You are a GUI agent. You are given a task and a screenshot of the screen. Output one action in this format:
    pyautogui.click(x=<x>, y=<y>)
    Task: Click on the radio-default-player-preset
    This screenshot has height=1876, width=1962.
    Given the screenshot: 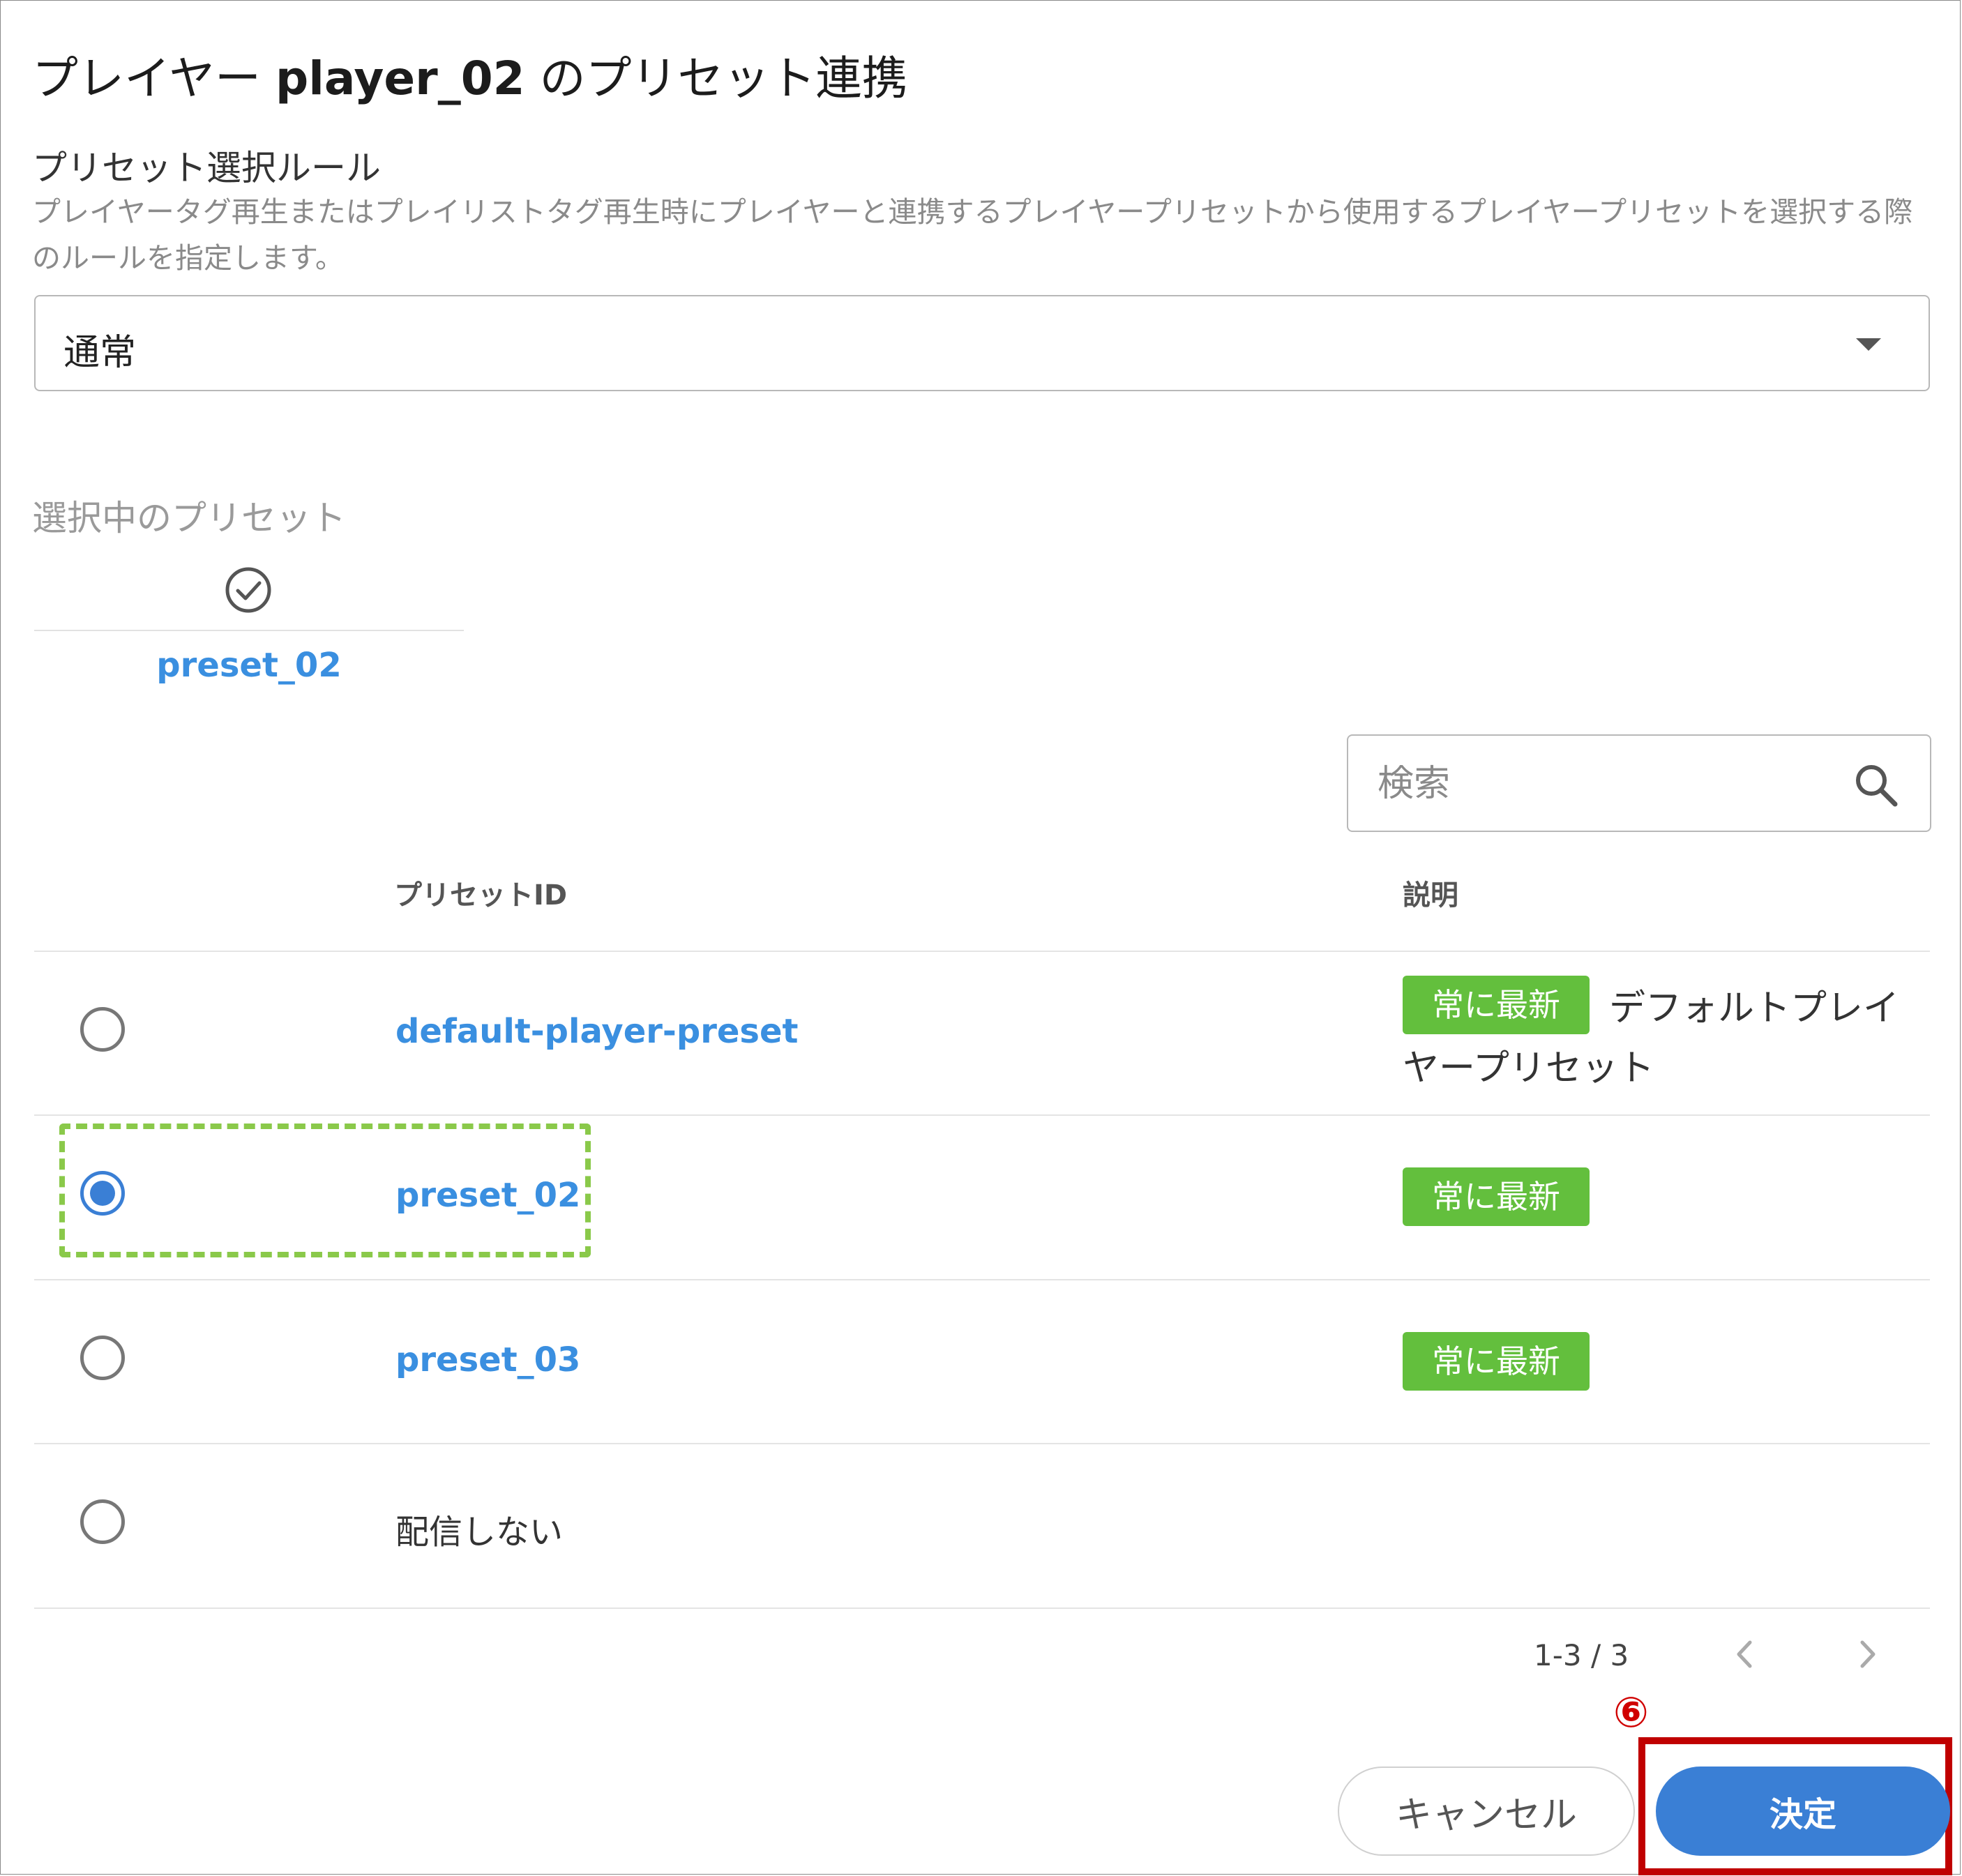 What is the action you would take?
    pyautogui.click(x=102, y=1029)
    